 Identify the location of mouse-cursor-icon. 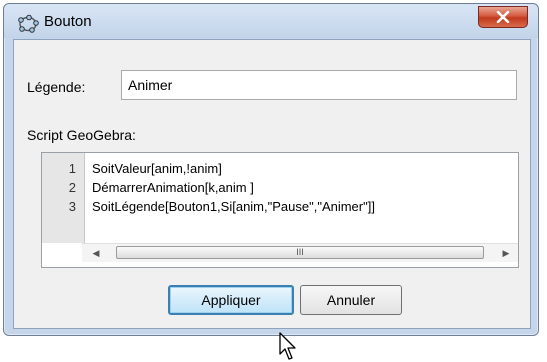
(287, 346).